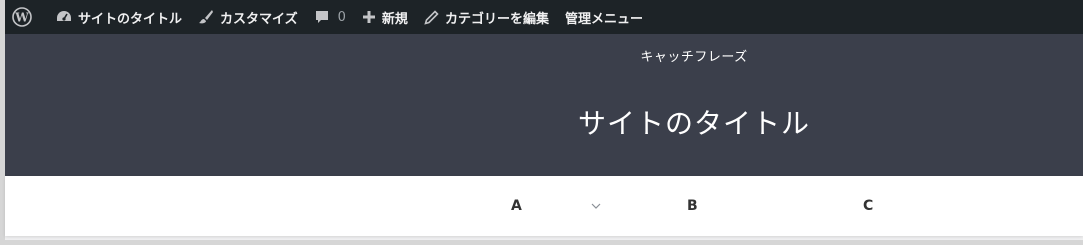  What do you see at coordinates (496, 19) in the screenshot?
I see `edit-category-label: カテゴリーを編集` at bounding box center [496, 19].